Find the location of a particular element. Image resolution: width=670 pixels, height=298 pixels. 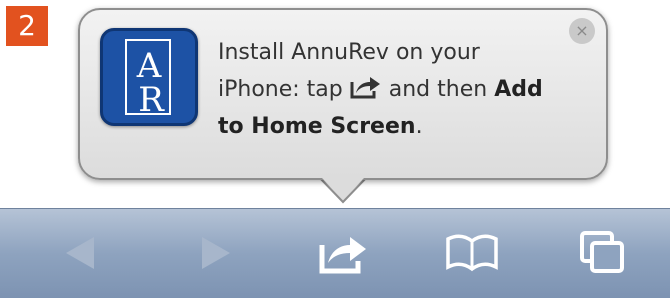

back-arrow-icon is located at coordinates (80, 253).